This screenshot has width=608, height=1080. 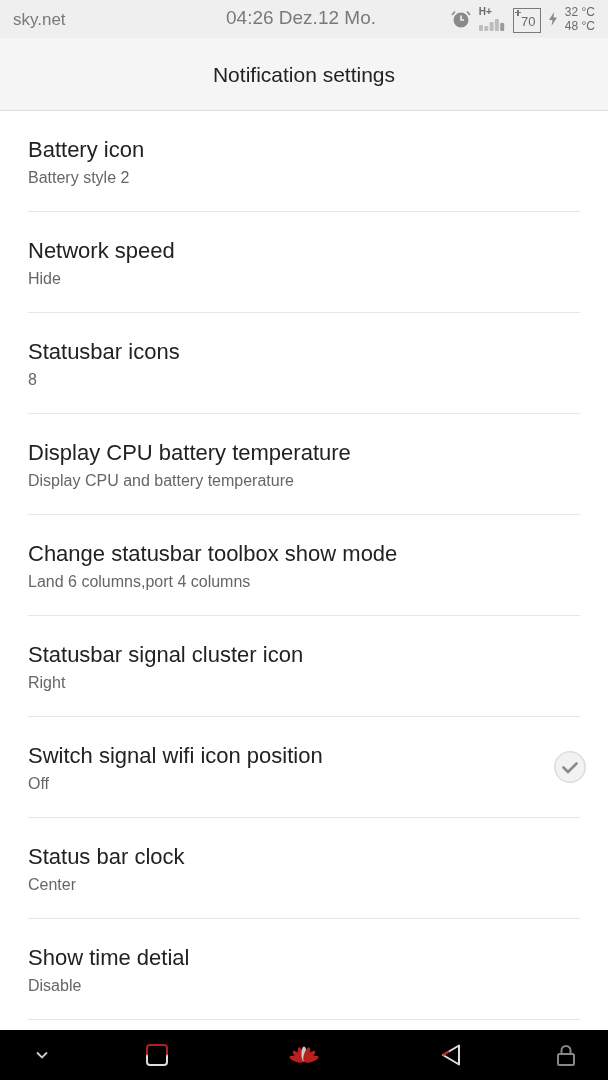 What do you see at coordinates (109, 957) in the screenshot?
I see `setting-title: Show time detial` at bounding box center [109, 957].